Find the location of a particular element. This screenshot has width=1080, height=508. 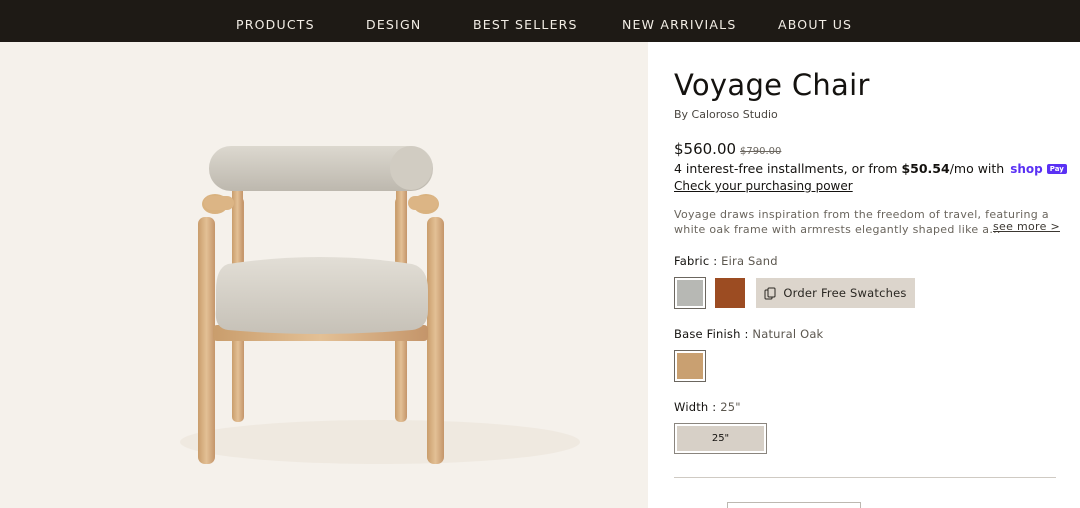

quantity-box is located at coordinates (794, 505).